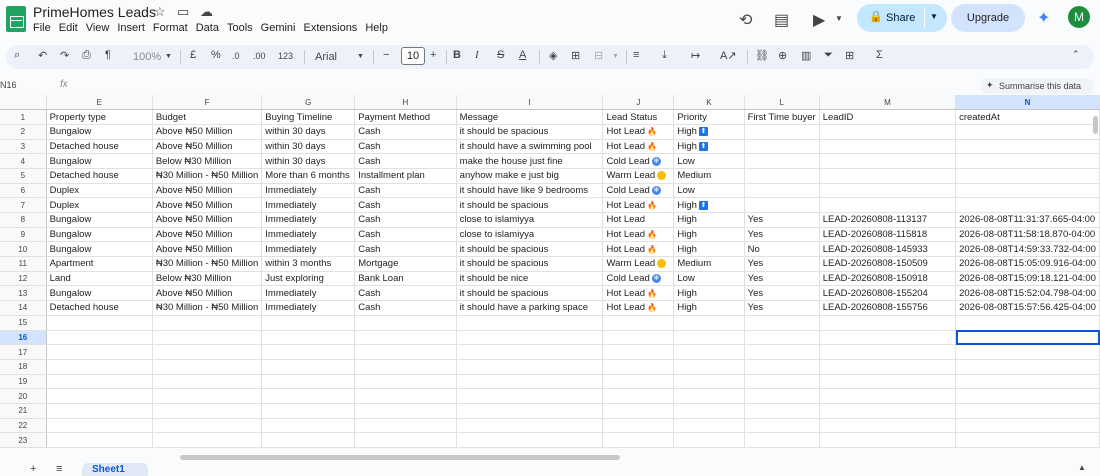  Describe the element at coordinates (638, 396) in the screenshot. I see `cell-j20` at that location.